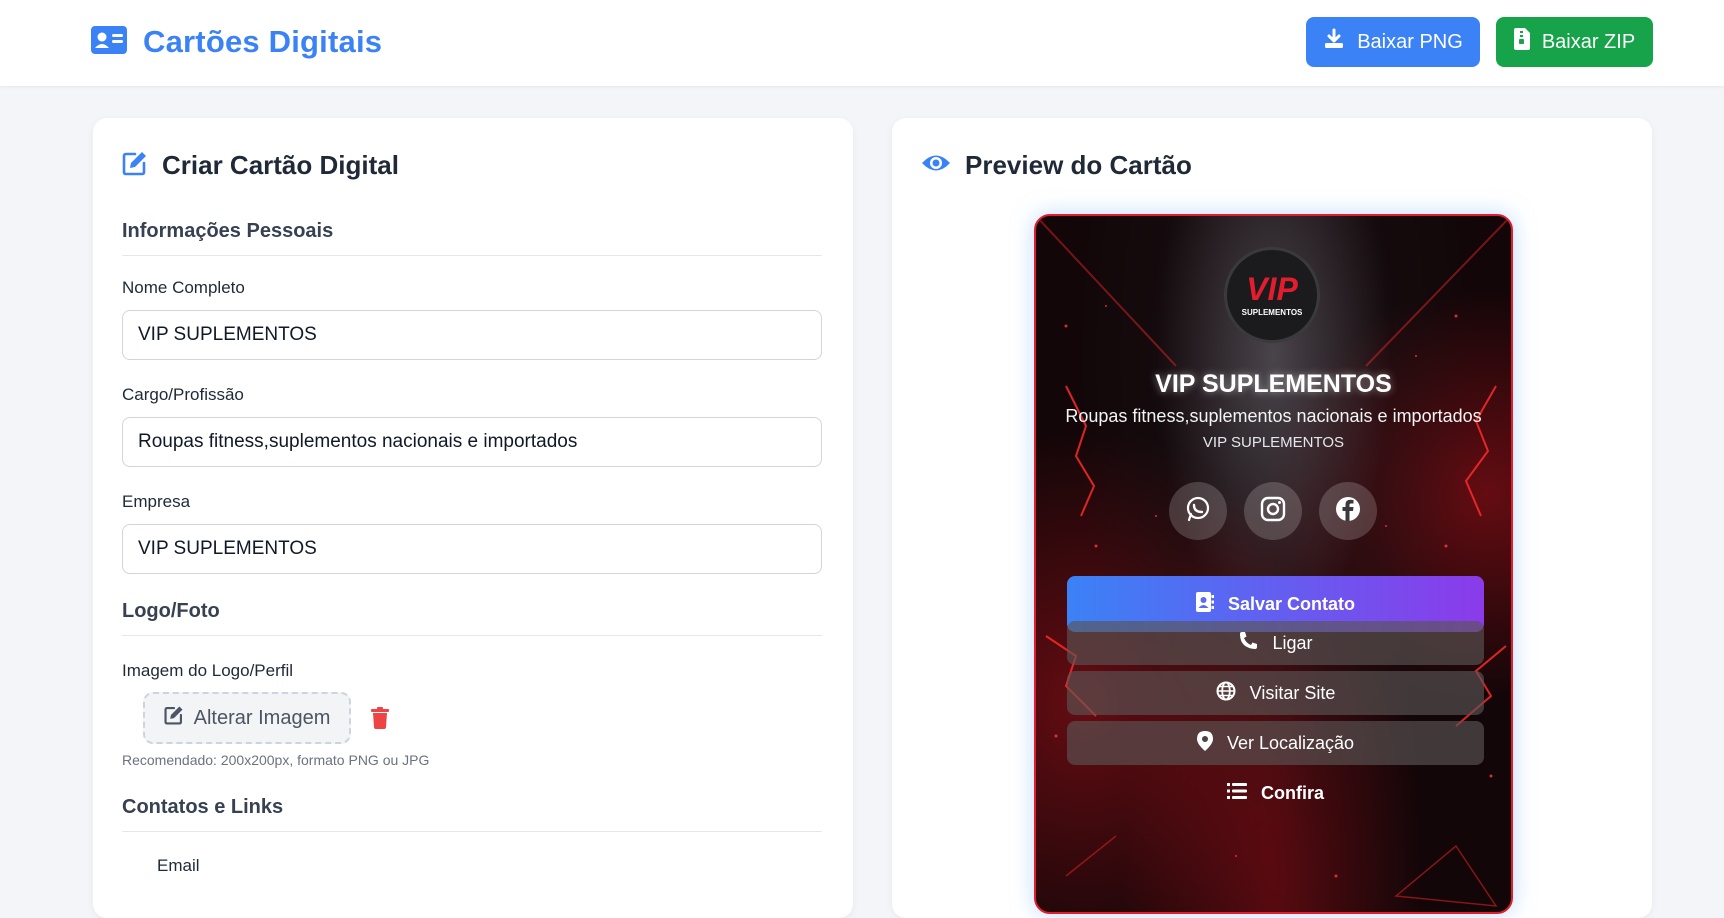  I want to click on location-label: Ver Localização, so click(1290, 742).